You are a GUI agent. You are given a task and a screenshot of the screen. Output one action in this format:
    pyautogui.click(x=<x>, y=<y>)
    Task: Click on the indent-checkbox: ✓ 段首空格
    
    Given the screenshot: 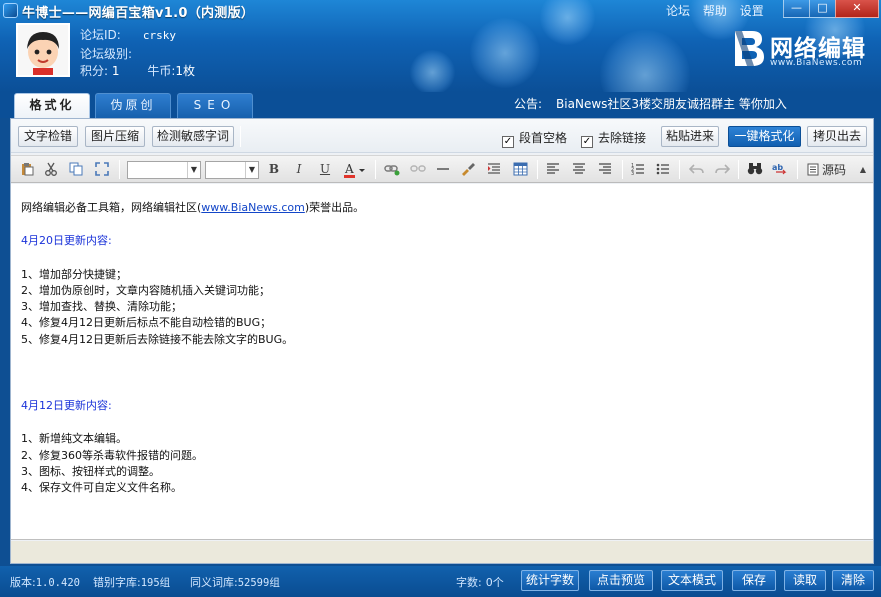 What is the action you would take?
    pyautogui.click(x=534, y=138)
    